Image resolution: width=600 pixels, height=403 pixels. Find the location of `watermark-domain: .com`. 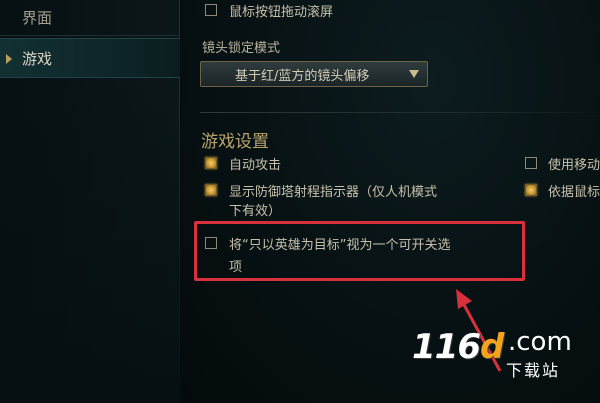

watermark-domain: .com is located at coordinates (540, 342).